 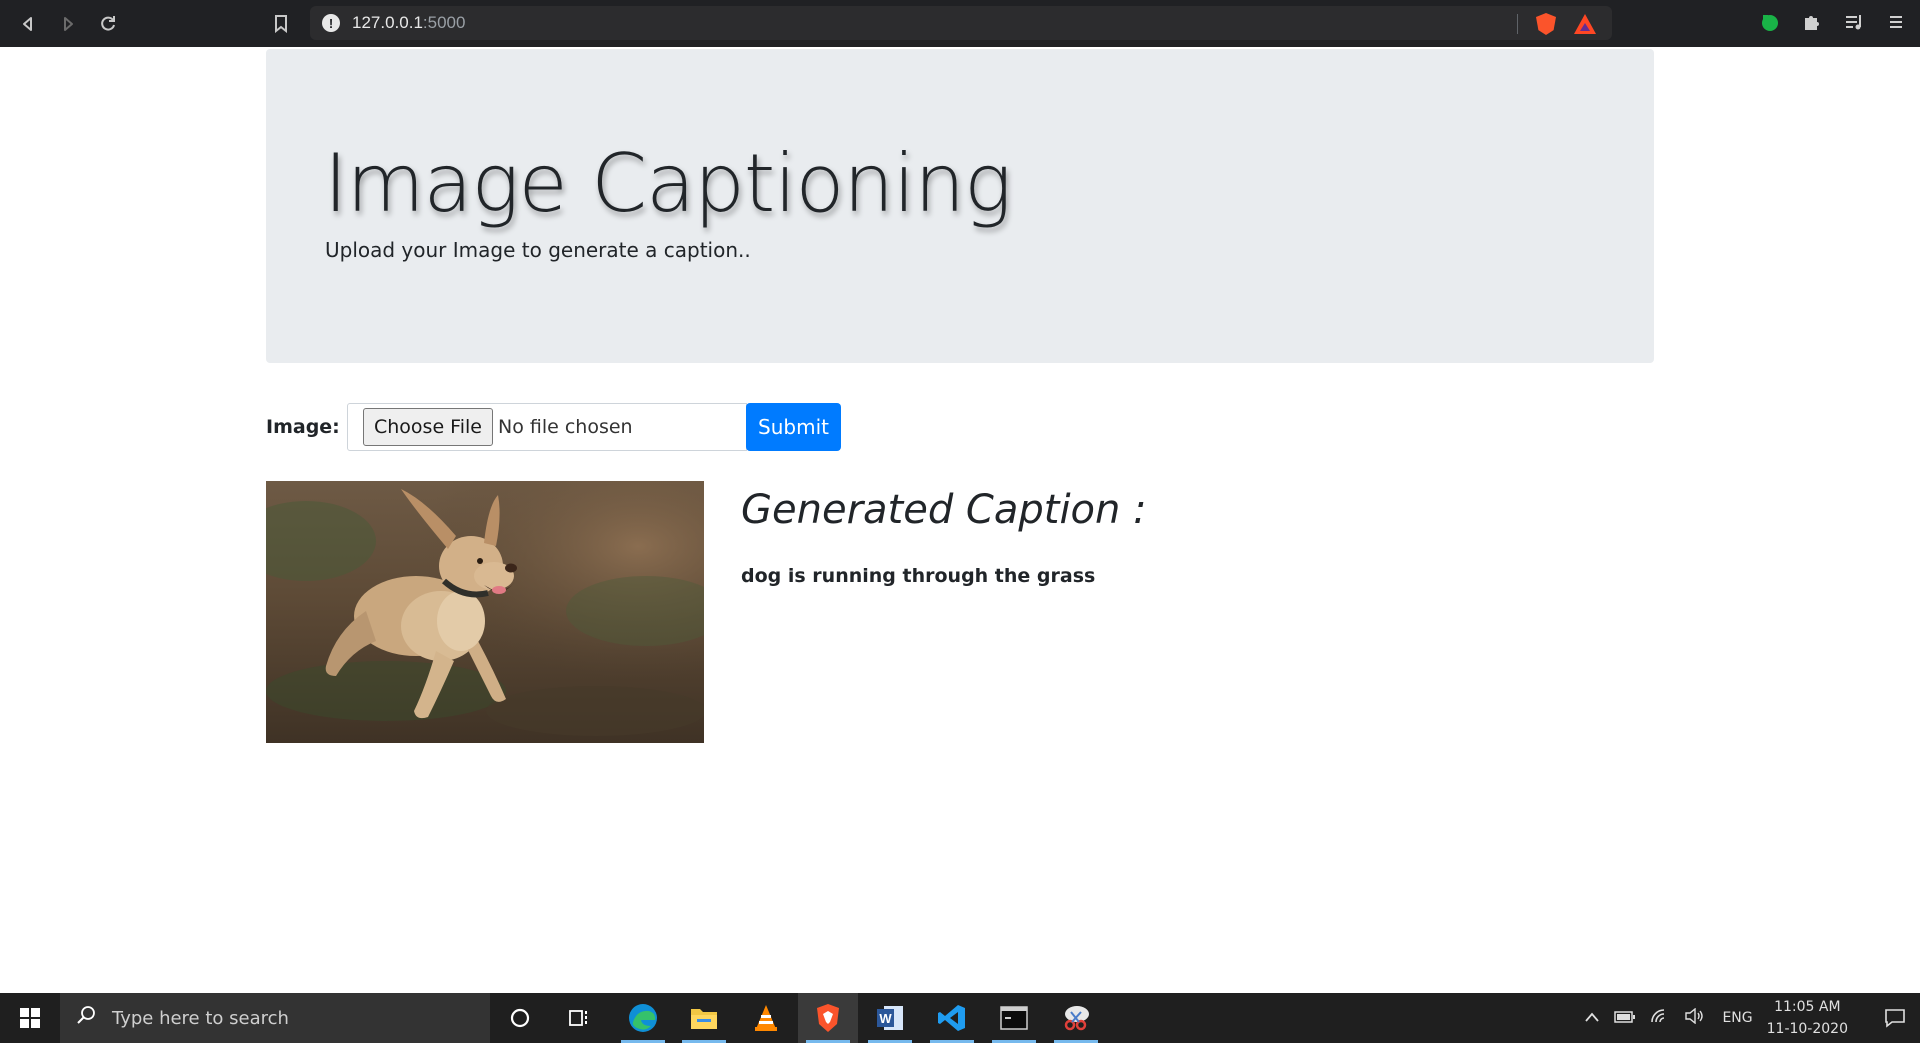 What do you see at coordinates (444, 22) in the screenshot?
I see `url-port: :5000` at bounding box center [444, 22].